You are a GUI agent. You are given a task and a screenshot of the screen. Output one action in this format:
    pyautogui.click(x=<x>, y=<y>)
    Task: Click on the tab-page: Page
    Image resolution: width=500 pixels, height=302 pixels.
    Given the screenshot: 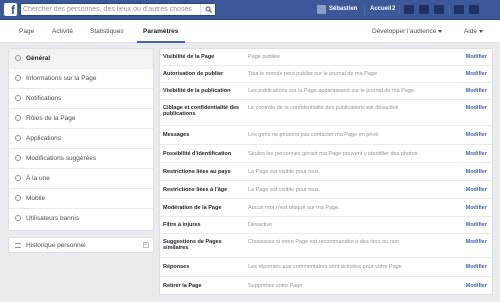 What is the action you would take?
    pyautogui.click(x=26, y=31)
    